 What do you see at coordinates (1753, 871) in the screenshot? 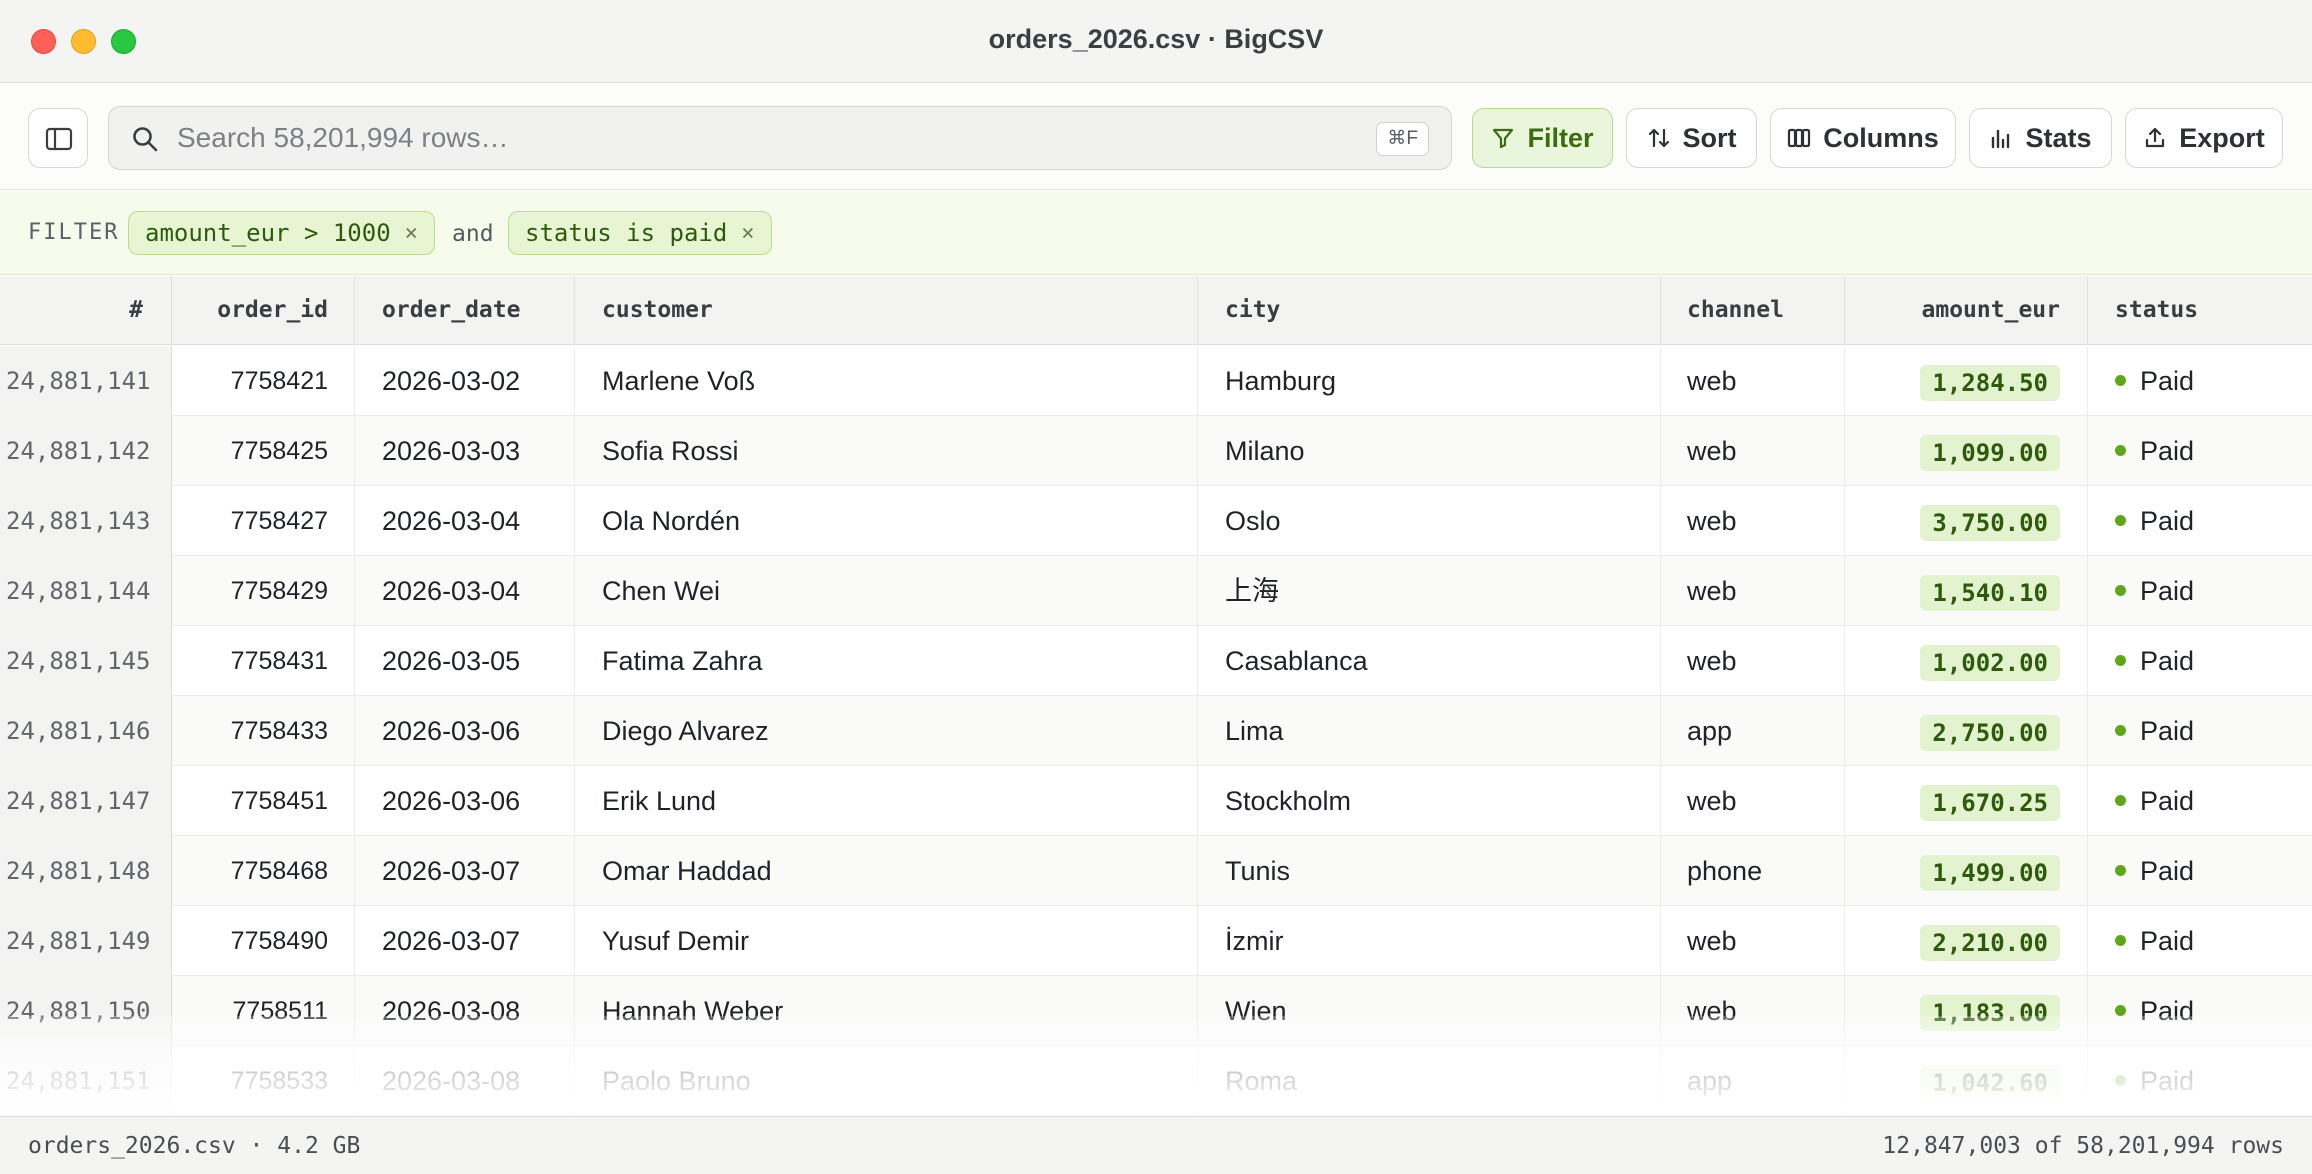
I see `channel-cell: phone` at bounding box center [1753, 871].